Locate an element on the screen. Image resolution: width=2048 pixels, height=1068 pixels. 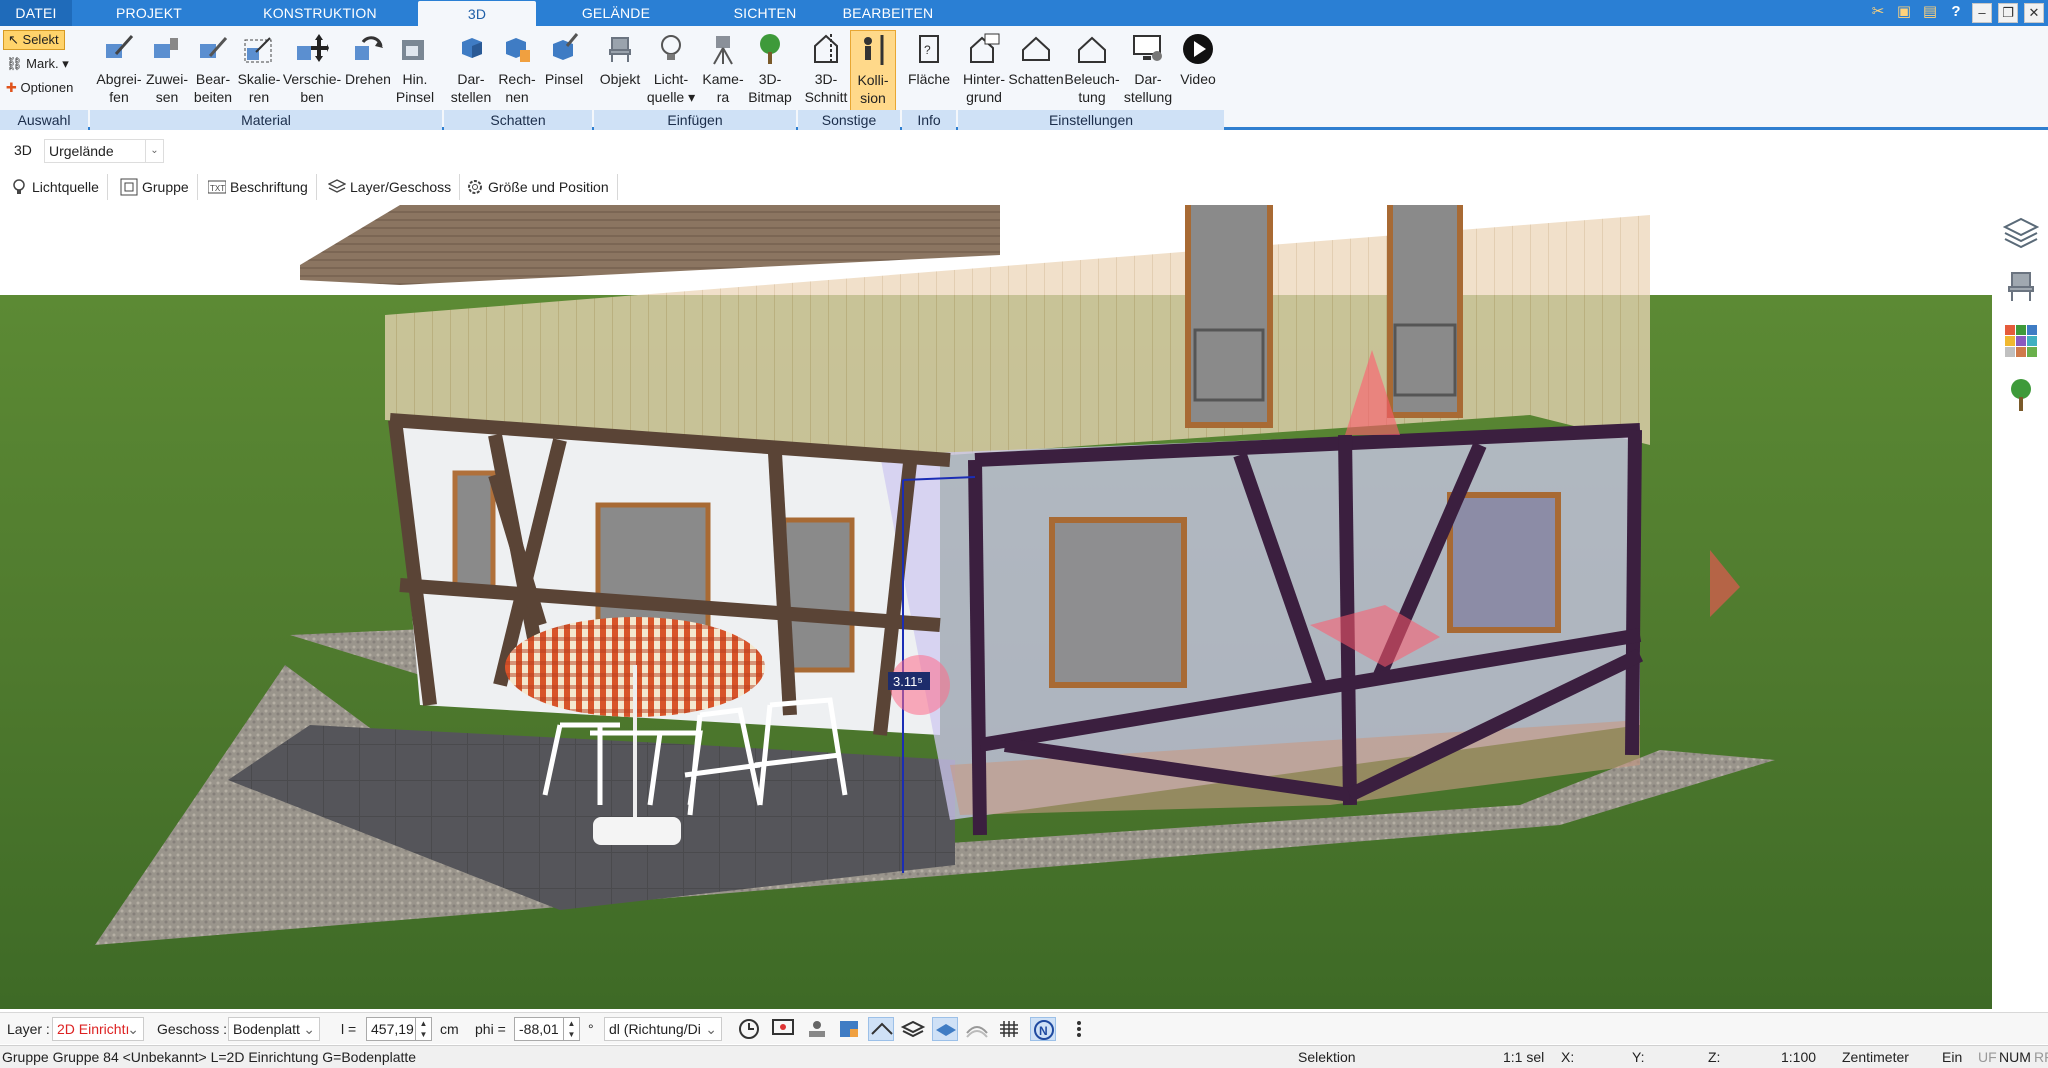
schatten-rechnen-button: Rech-nen is located at coordinates (517, 72).